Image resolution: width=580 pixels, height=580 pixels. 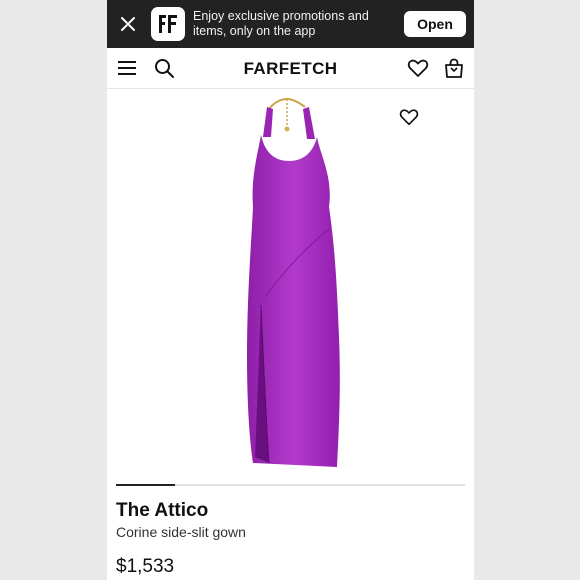 I want to click on add-to-wishlist-button, so click(x=410, y=118).